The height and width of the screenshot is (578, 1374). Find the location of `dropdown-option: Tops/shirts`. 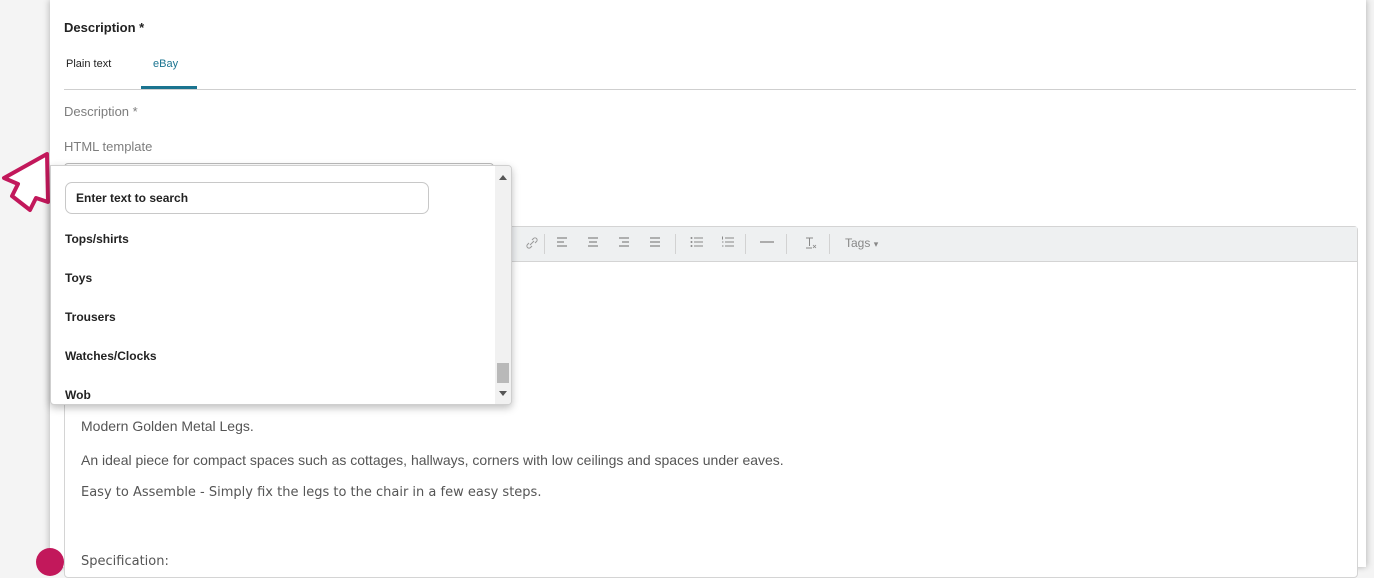

dropdown-option: Tops/shirts is located at coordinates (97, 239).